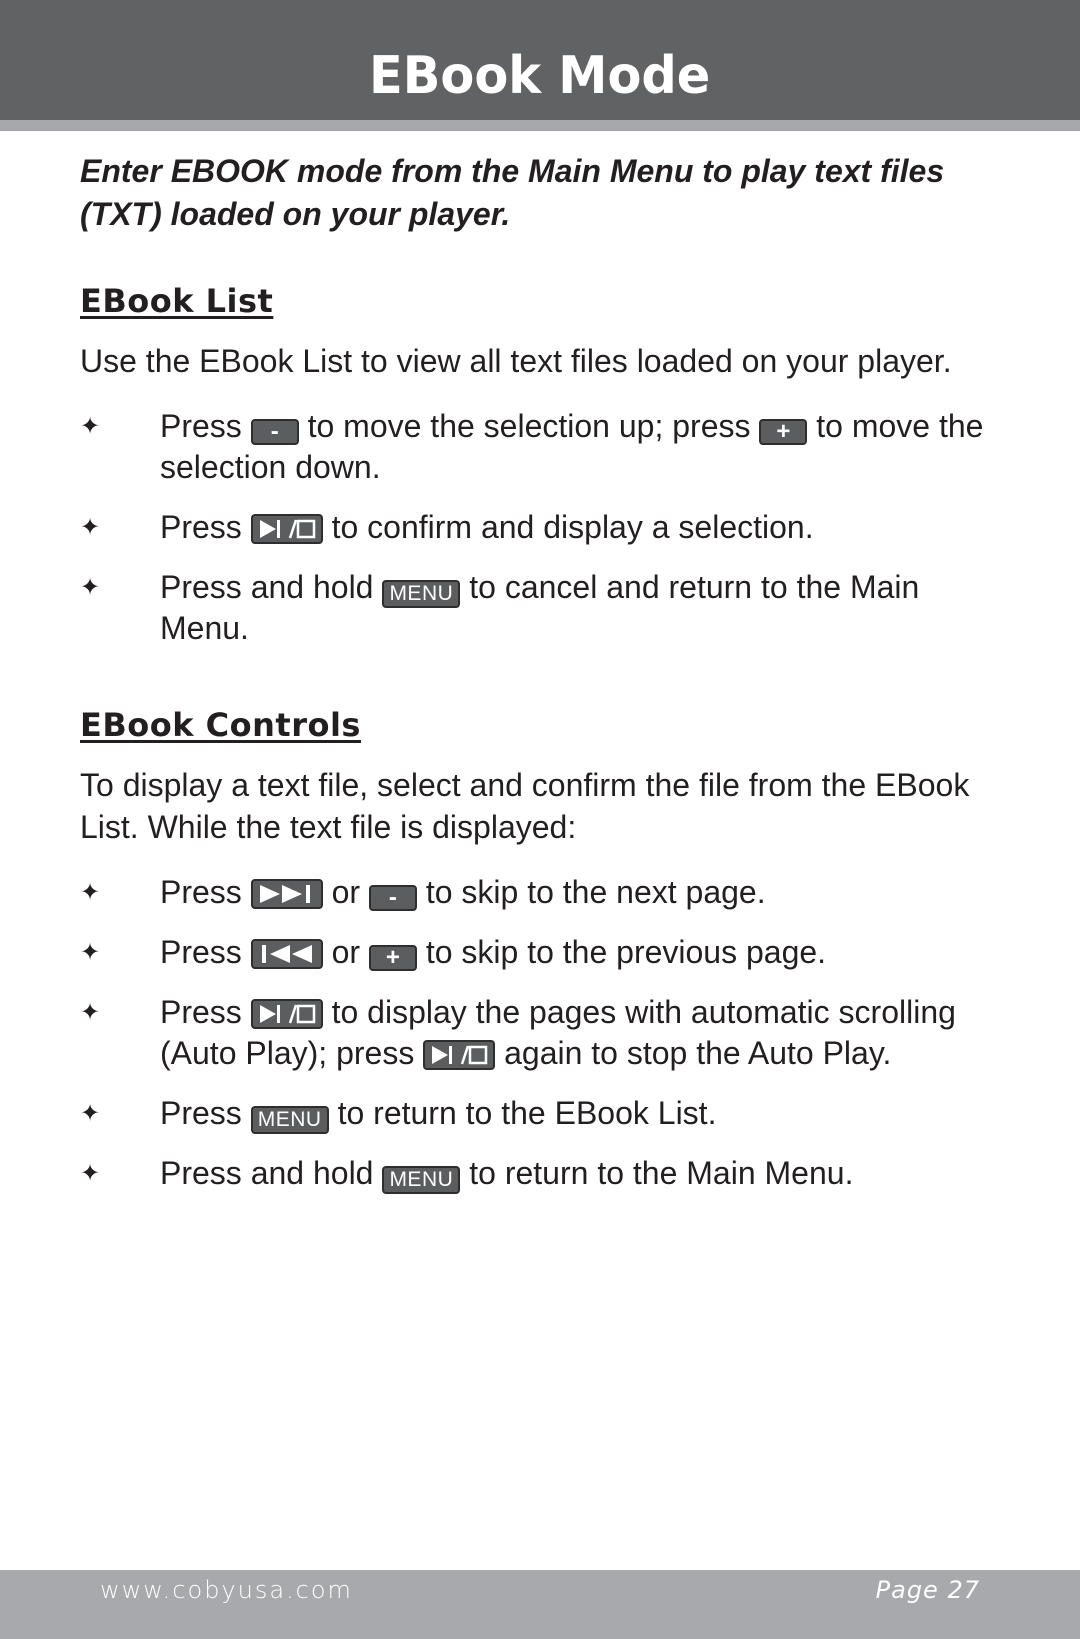 The height and width of the screenshot is (1639, 1080). Describe the element at coordinates (527, 1113) in the screenshot. I see `instruction-text: to return to the EBook List.` at that location.